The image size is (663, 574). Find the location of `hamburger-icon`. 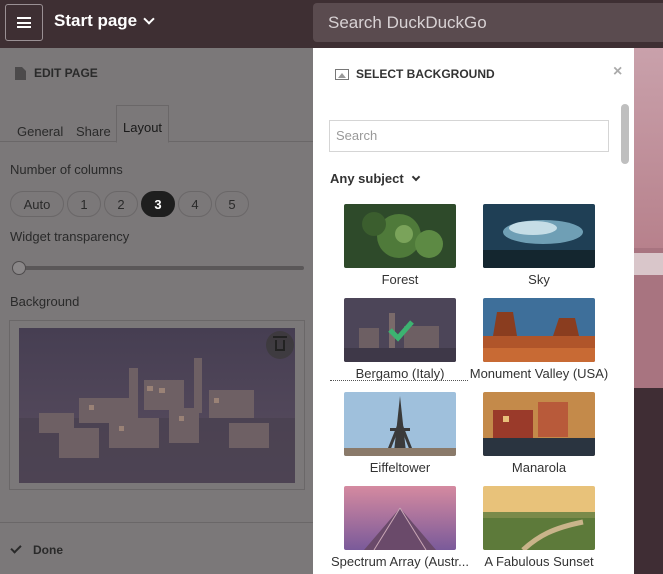

hamburger-icon is located at coordinates (24, 22).